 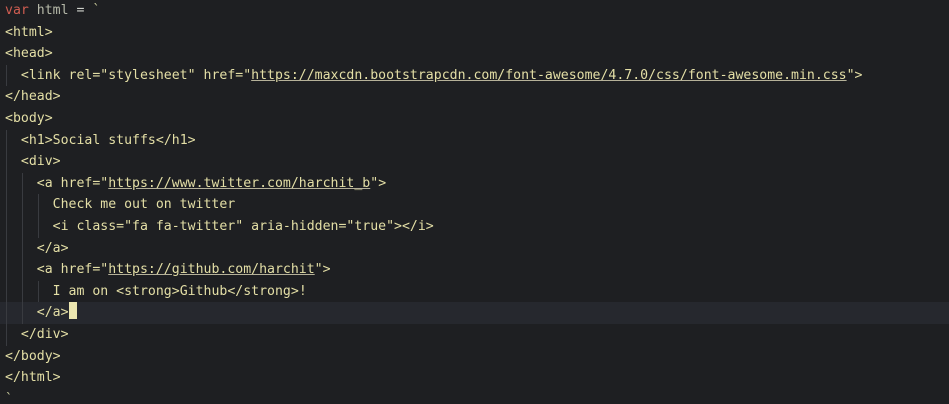 What do you see at coordinates (474, 205) in the screenshot?
I see `code-line-10: Check me out on twitter` at bounding box center [474, 205].